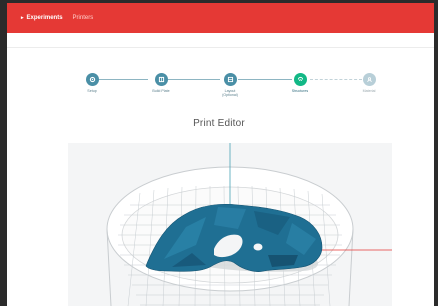 Image resolution: width=438 pixels, height=306 pixels. I want to click on page-title: Print Editor, so click(219, 123).